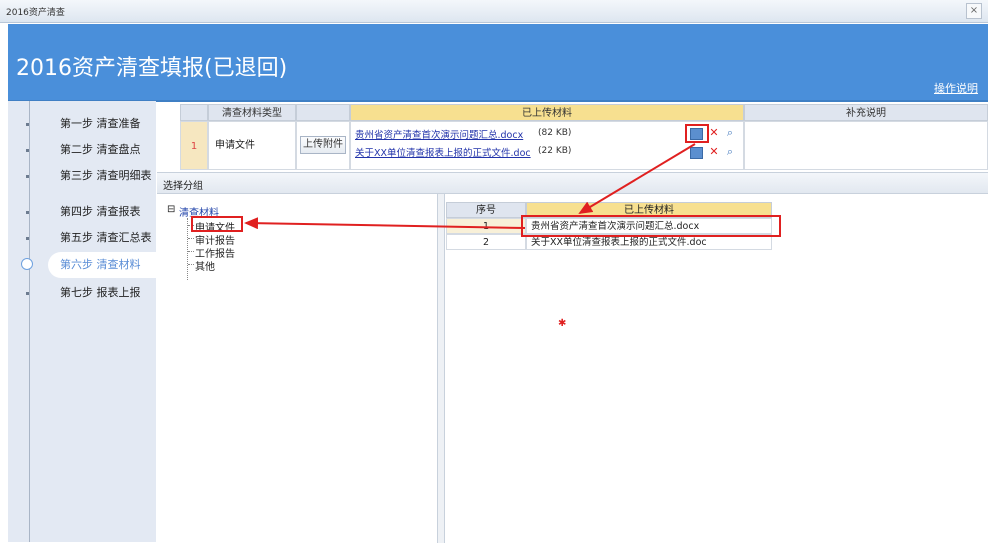  Describe the element at coordinates (470, 186) in the screenshot. I see `annotation-arrows` at that location.